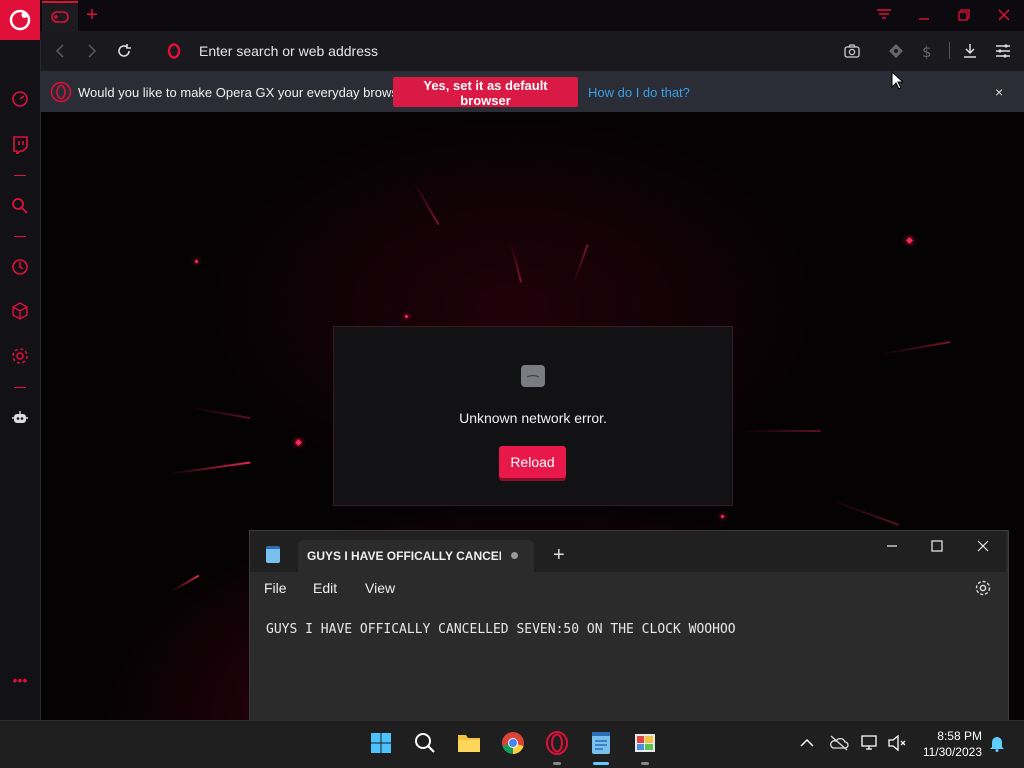 This screenshot has height=768, width=1024. What do you see at coordinates (380, 588) in the screenshot?
I see `menu-view: View` at bounding box center [380, 588].